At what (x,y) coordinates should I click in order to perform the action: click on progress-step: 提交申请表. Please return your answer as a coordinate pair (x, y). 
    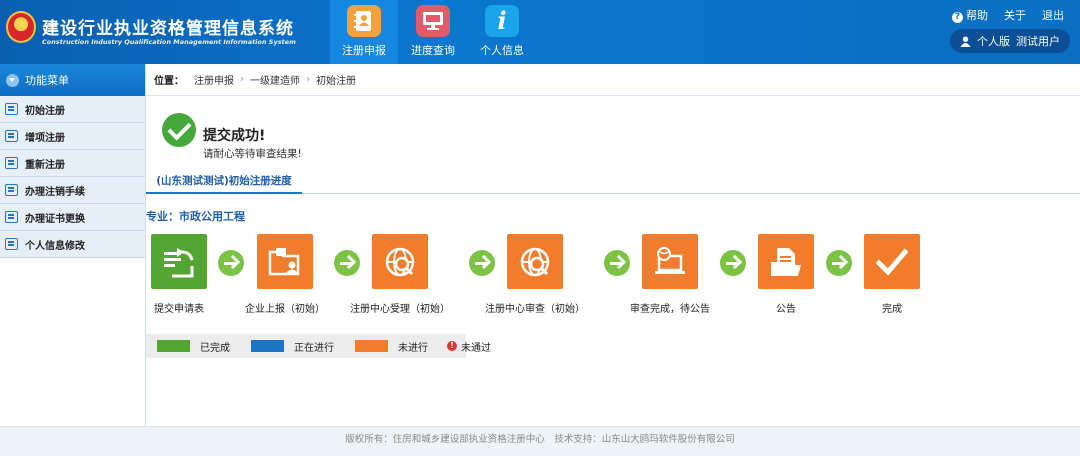
    Looking at the image, I should click on (179, 274).